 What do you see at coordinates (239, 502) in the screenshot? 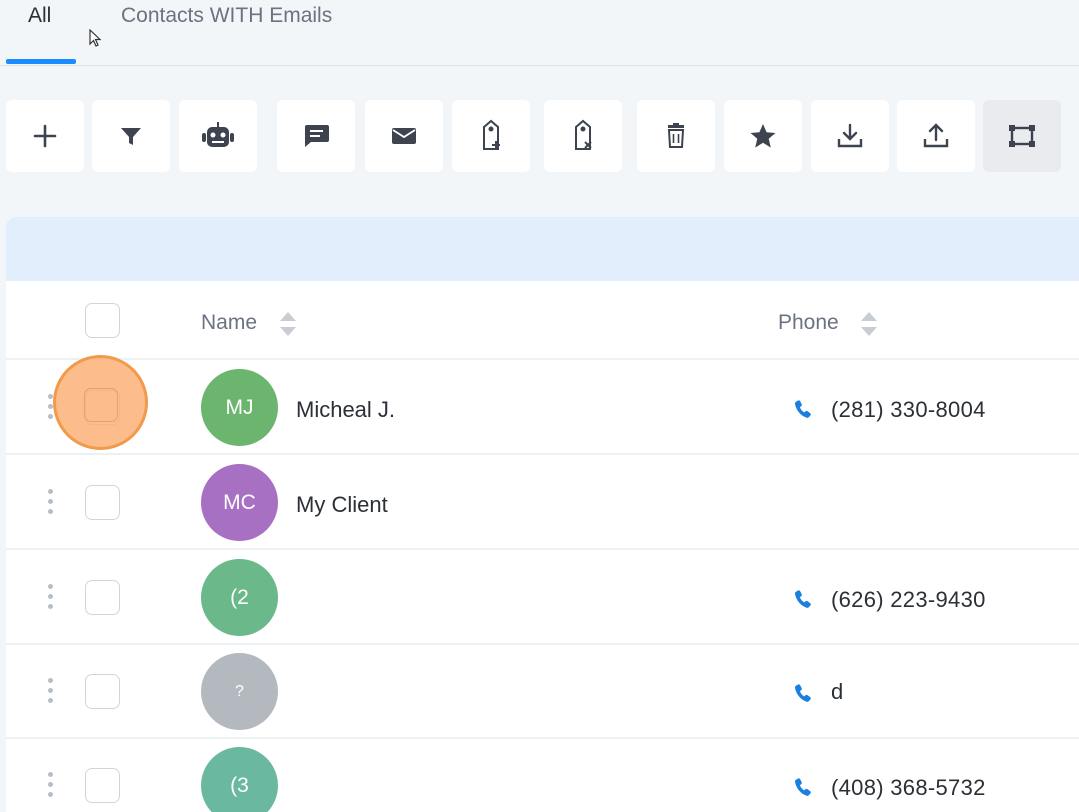
I see `avatar: MC` at bounding box center [239, 502].